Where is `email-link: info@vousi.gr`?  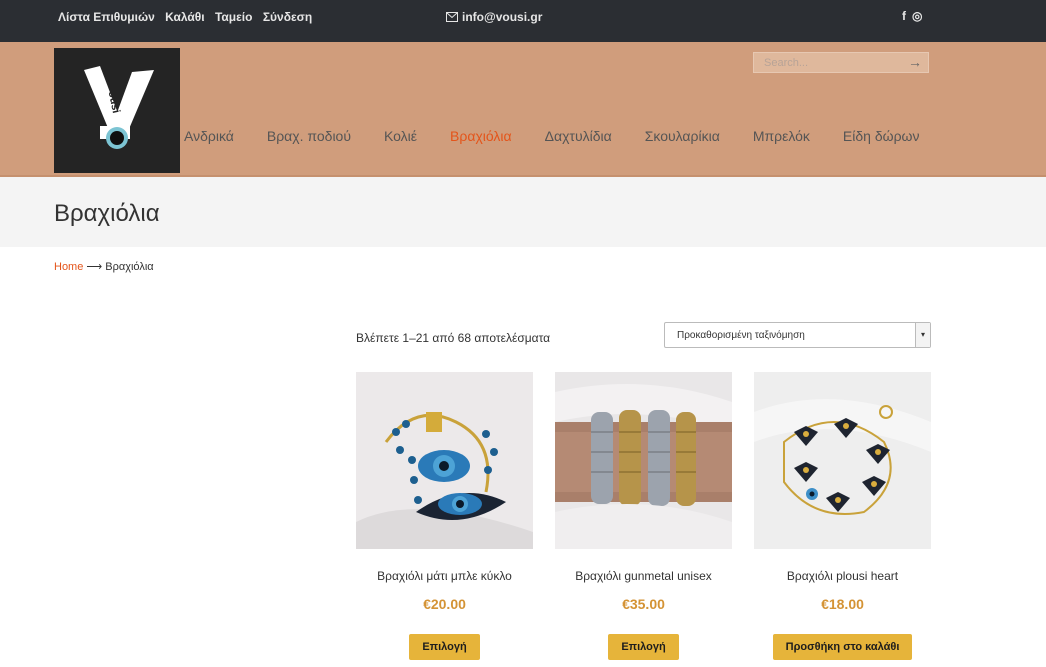 email-link: info@vousi.gr is located at coordinates (494, 17).